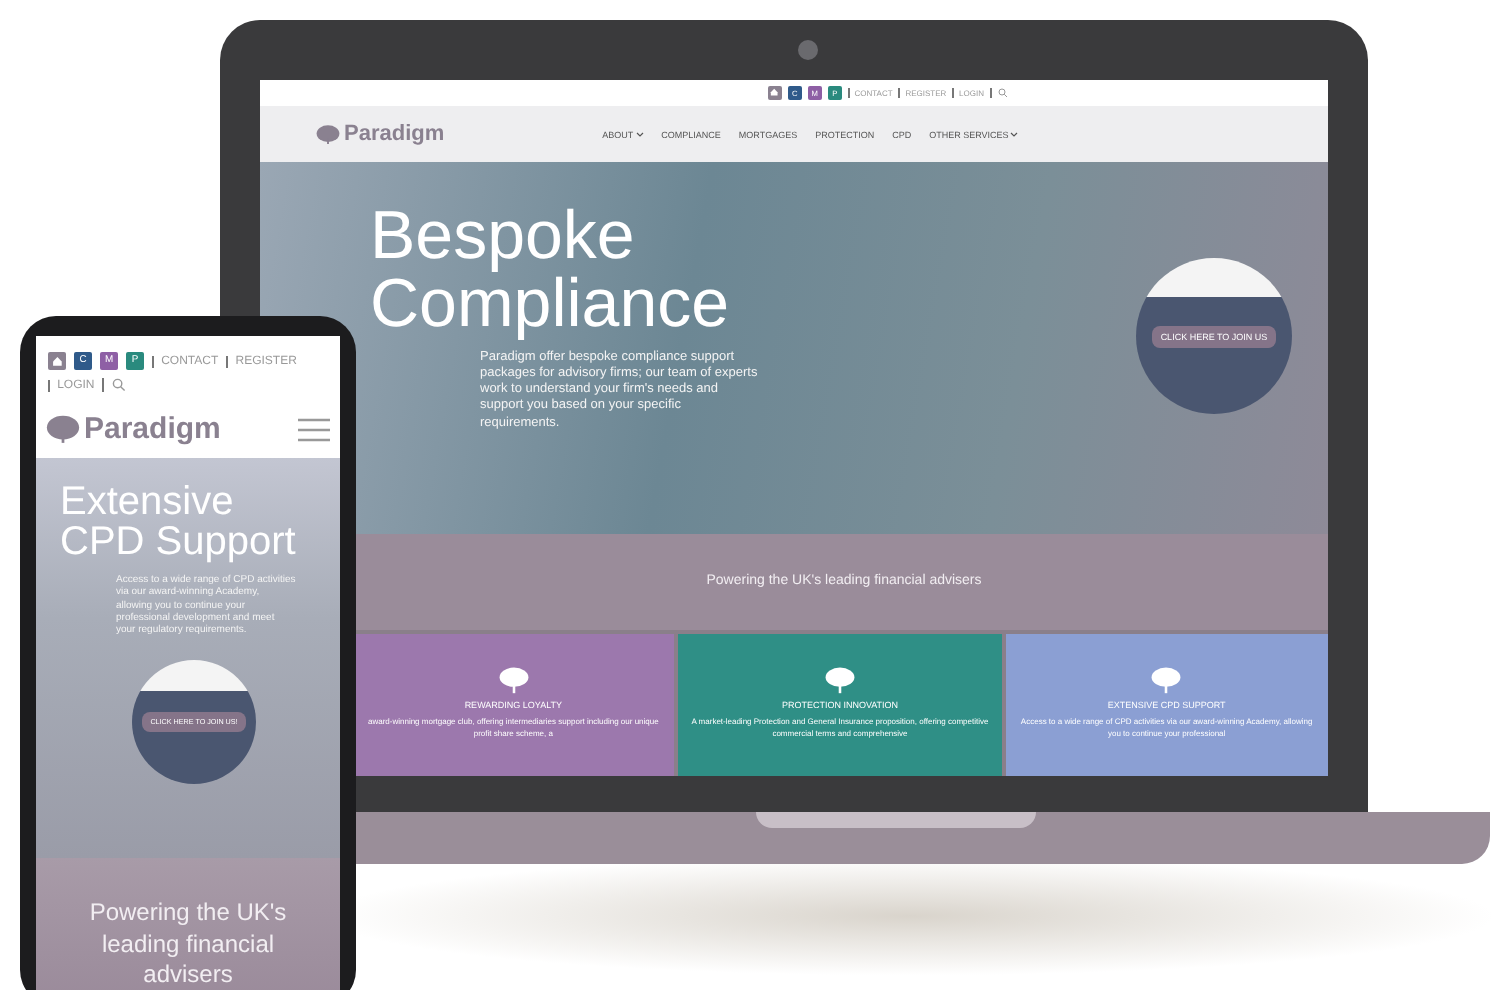  Describe the element at coordinates (188, 944) in the screenshot. I see `tagline: Powering the UK's leading financial advisers` at that location.